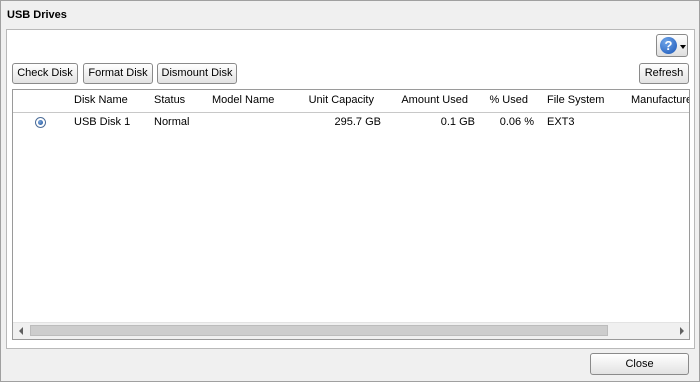  I want to click on dismount-disk-button: Dismount Disk, so click(197, 73).